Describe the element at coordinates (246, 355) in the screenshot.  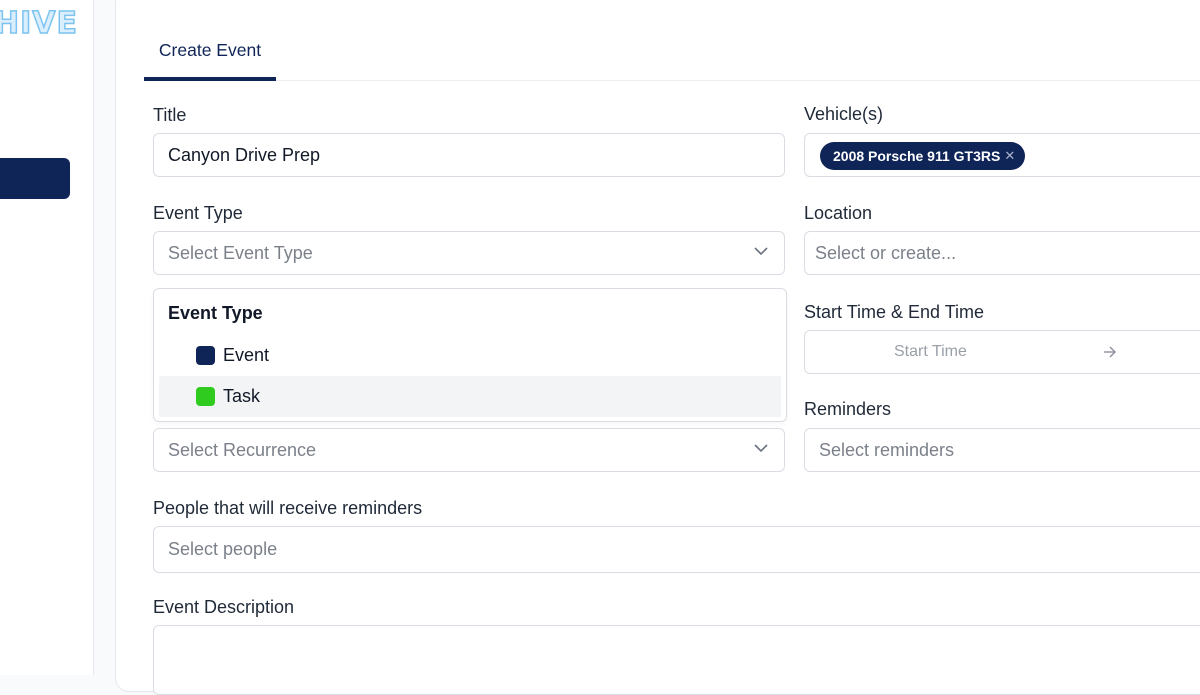
I see `option-event-label: Event` at that location.